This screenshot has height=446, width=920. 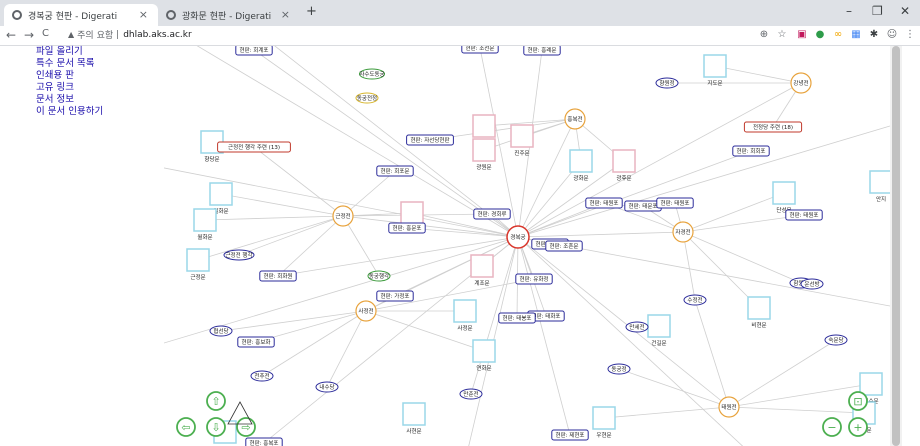 What do you see at coordinates (892, 35) in the screenshot?
I see `profile-icon: ☺` at bounding box center [892, 35].